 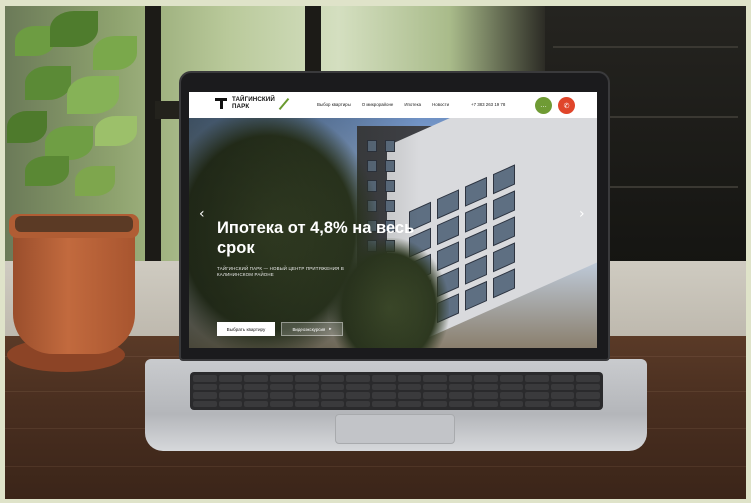 I want to click on laptop-keyboard, so click(x=396, y=391).